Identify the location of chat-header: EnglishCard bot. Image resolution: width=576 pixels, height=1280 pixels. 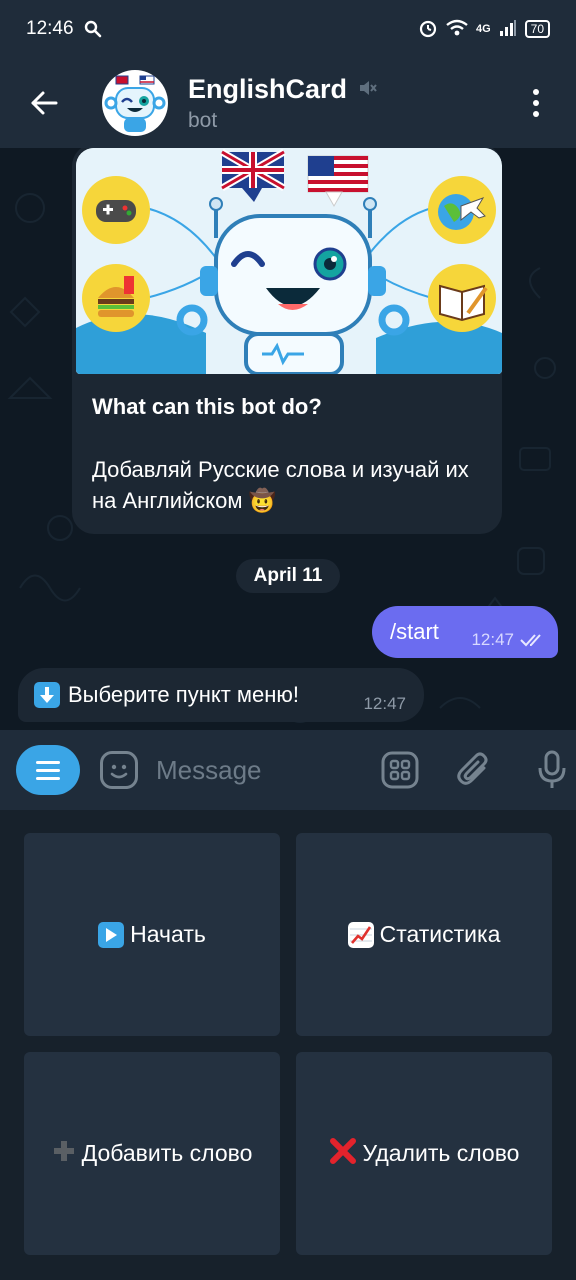
(288, 103).